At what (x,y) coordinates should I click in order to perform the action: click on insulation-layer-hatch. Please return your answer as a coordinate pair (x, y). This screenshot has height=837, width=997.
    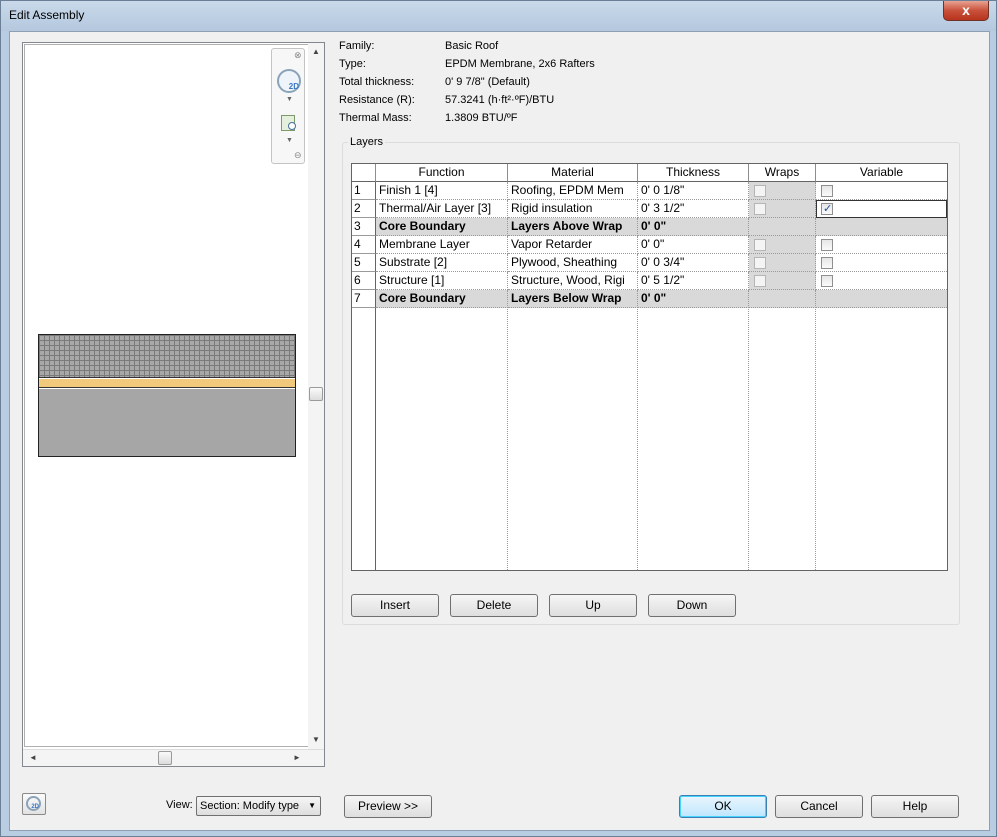
    Looking at the image, I should click on (167, 383).